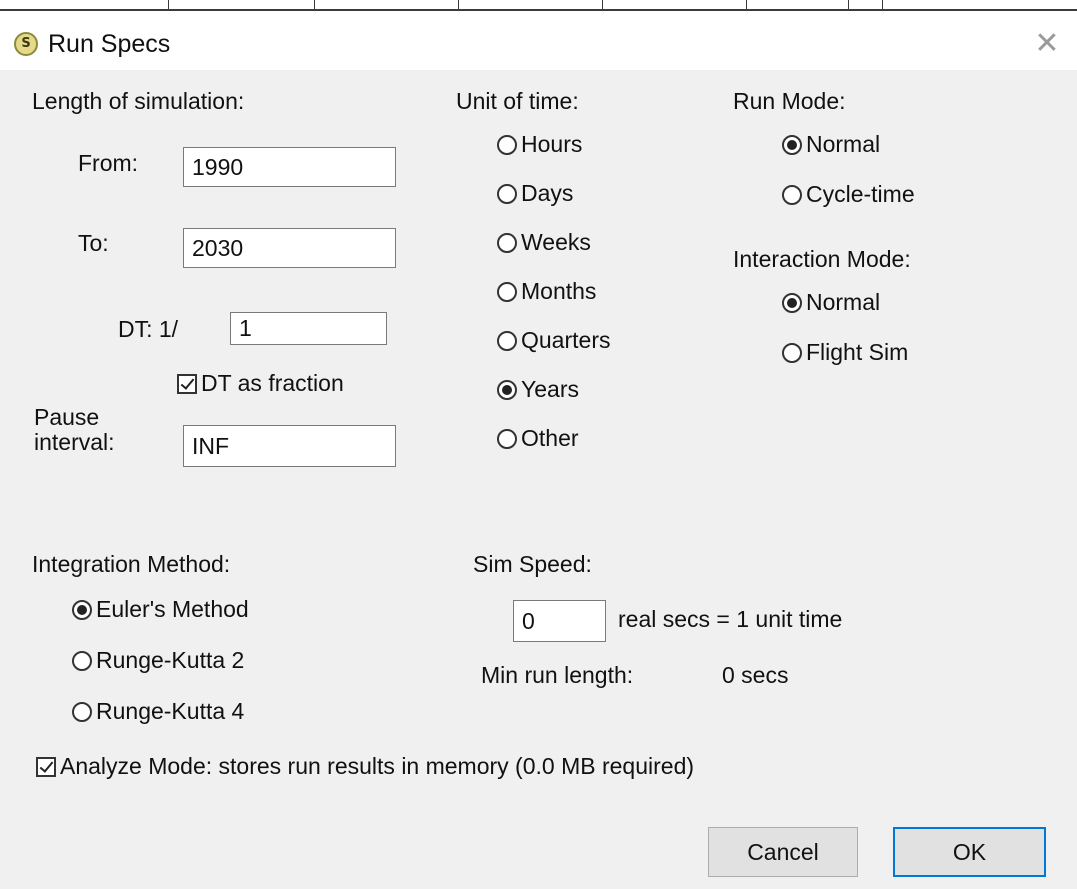  I want to click on radio-label: Other, so click(550, 438).